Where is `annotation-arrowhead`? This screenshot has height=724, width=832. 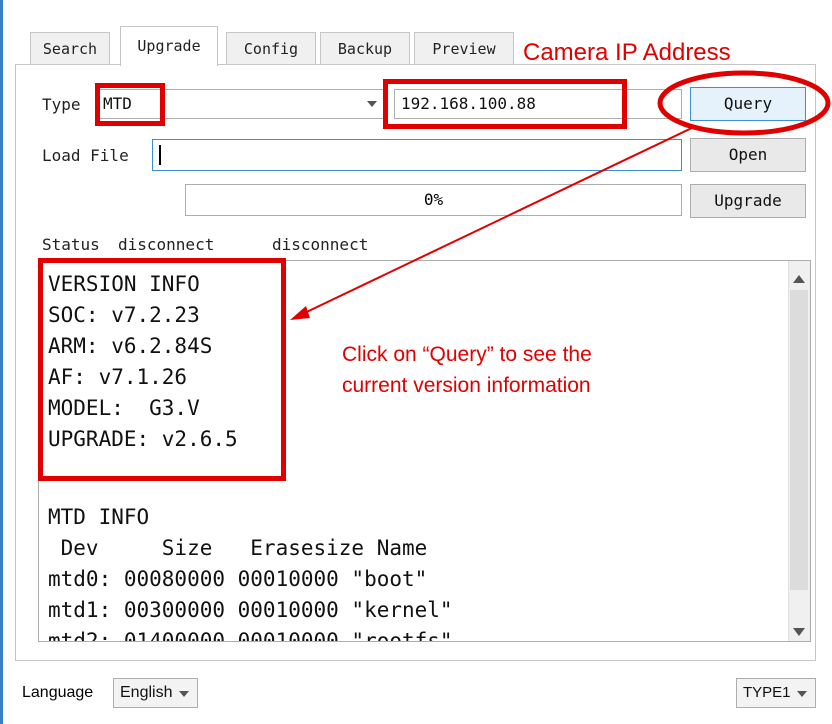 annotation-arrowhead is located at coordinates (300, 313).